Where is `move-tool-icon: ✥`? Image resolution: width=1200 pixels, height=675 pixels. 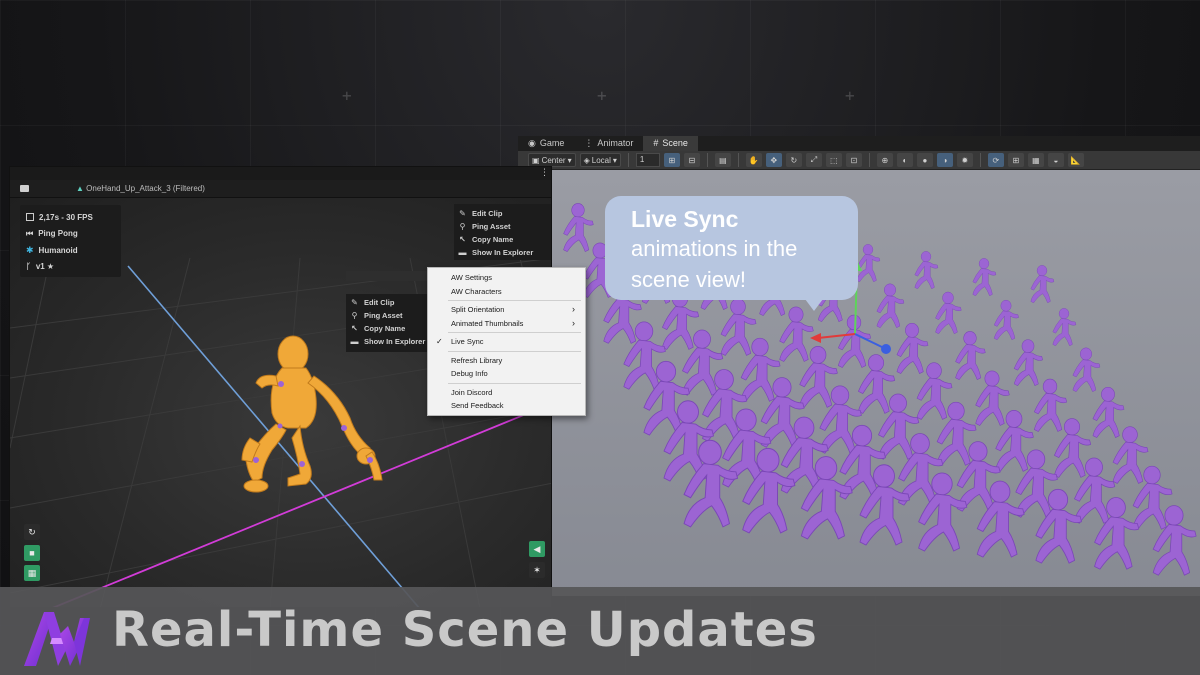
move-tool-icon: ✥ is located at coordinates (773, 160).